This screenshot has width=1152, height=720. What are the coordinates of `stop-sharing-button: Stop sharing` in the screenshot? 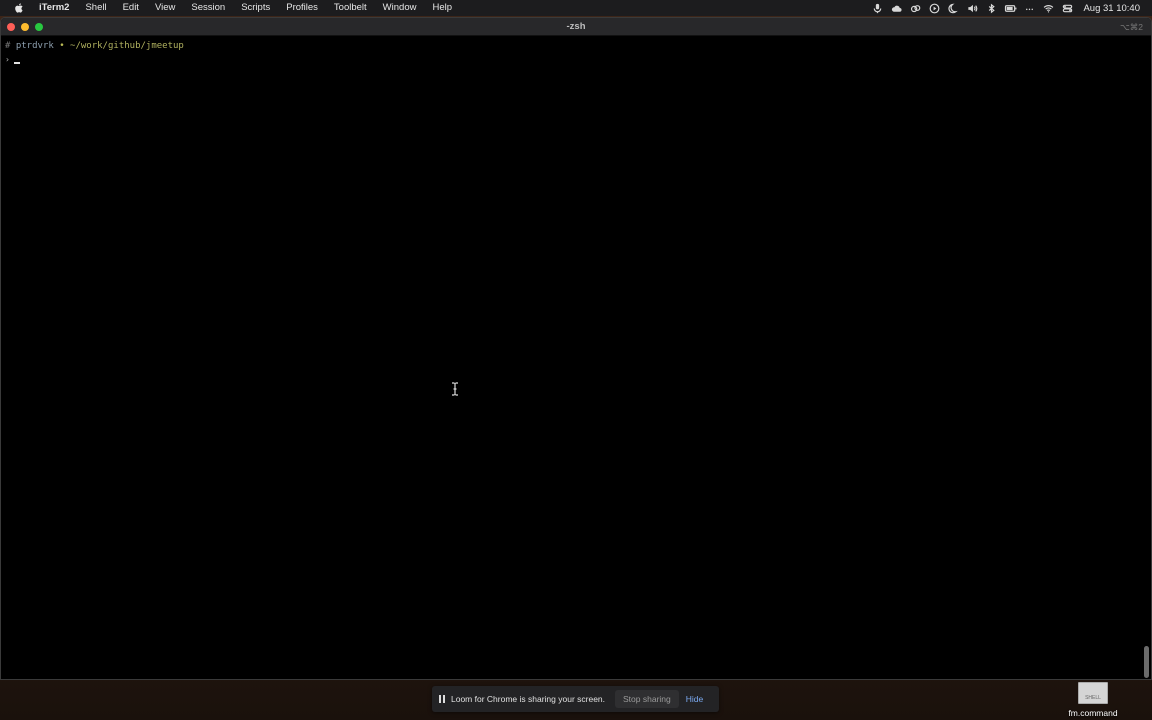 It's located at (647, 699).